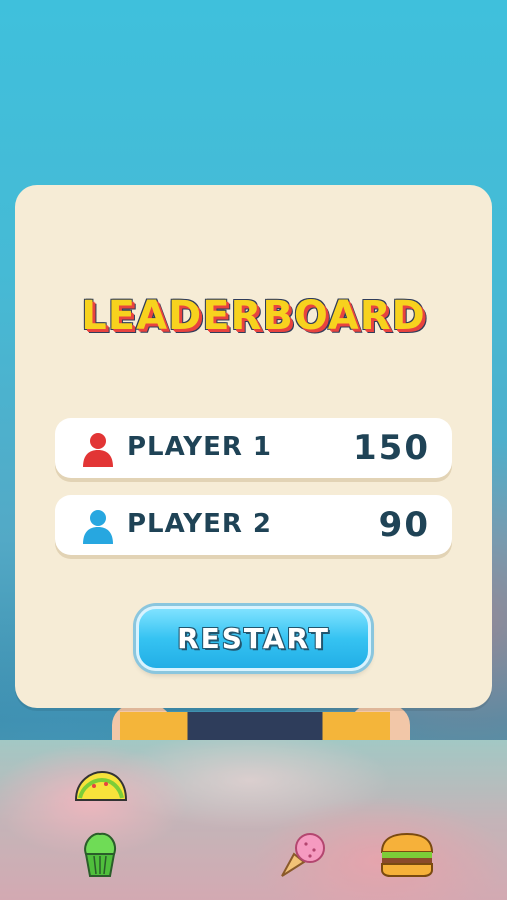  Describe the element at coordinates (303, 855) in the screenshot. I see `ice-cream-icon` at that location.